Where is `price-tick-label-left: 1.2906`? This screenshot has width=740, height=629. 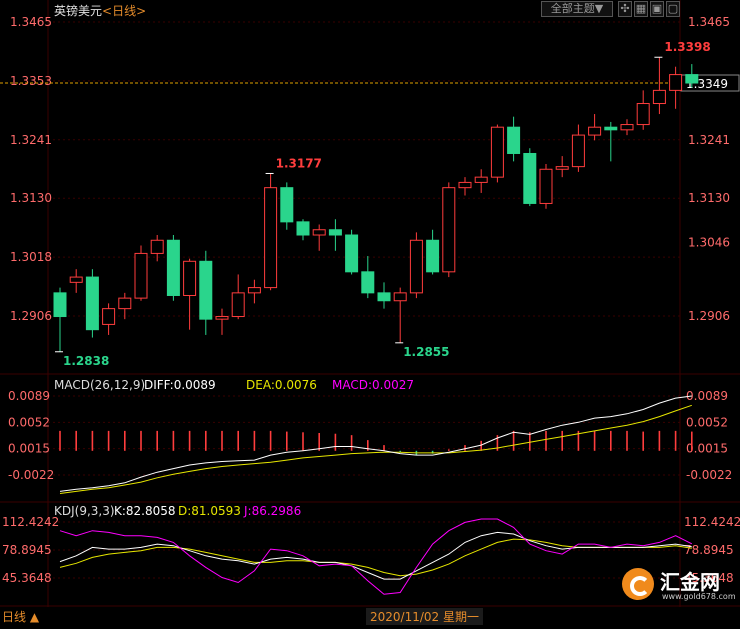
price-tick-label-left: 1.2906 is located at coordinates (31, 316).